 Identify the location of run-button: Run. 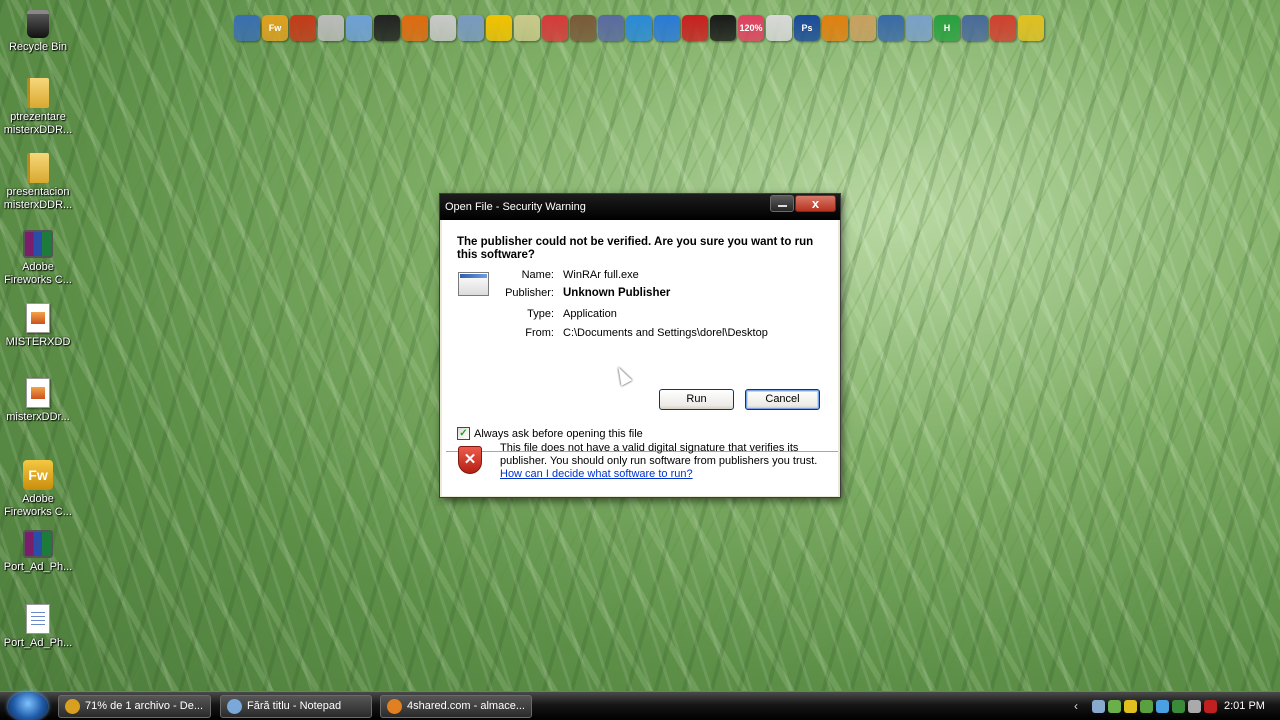
(696, 399).